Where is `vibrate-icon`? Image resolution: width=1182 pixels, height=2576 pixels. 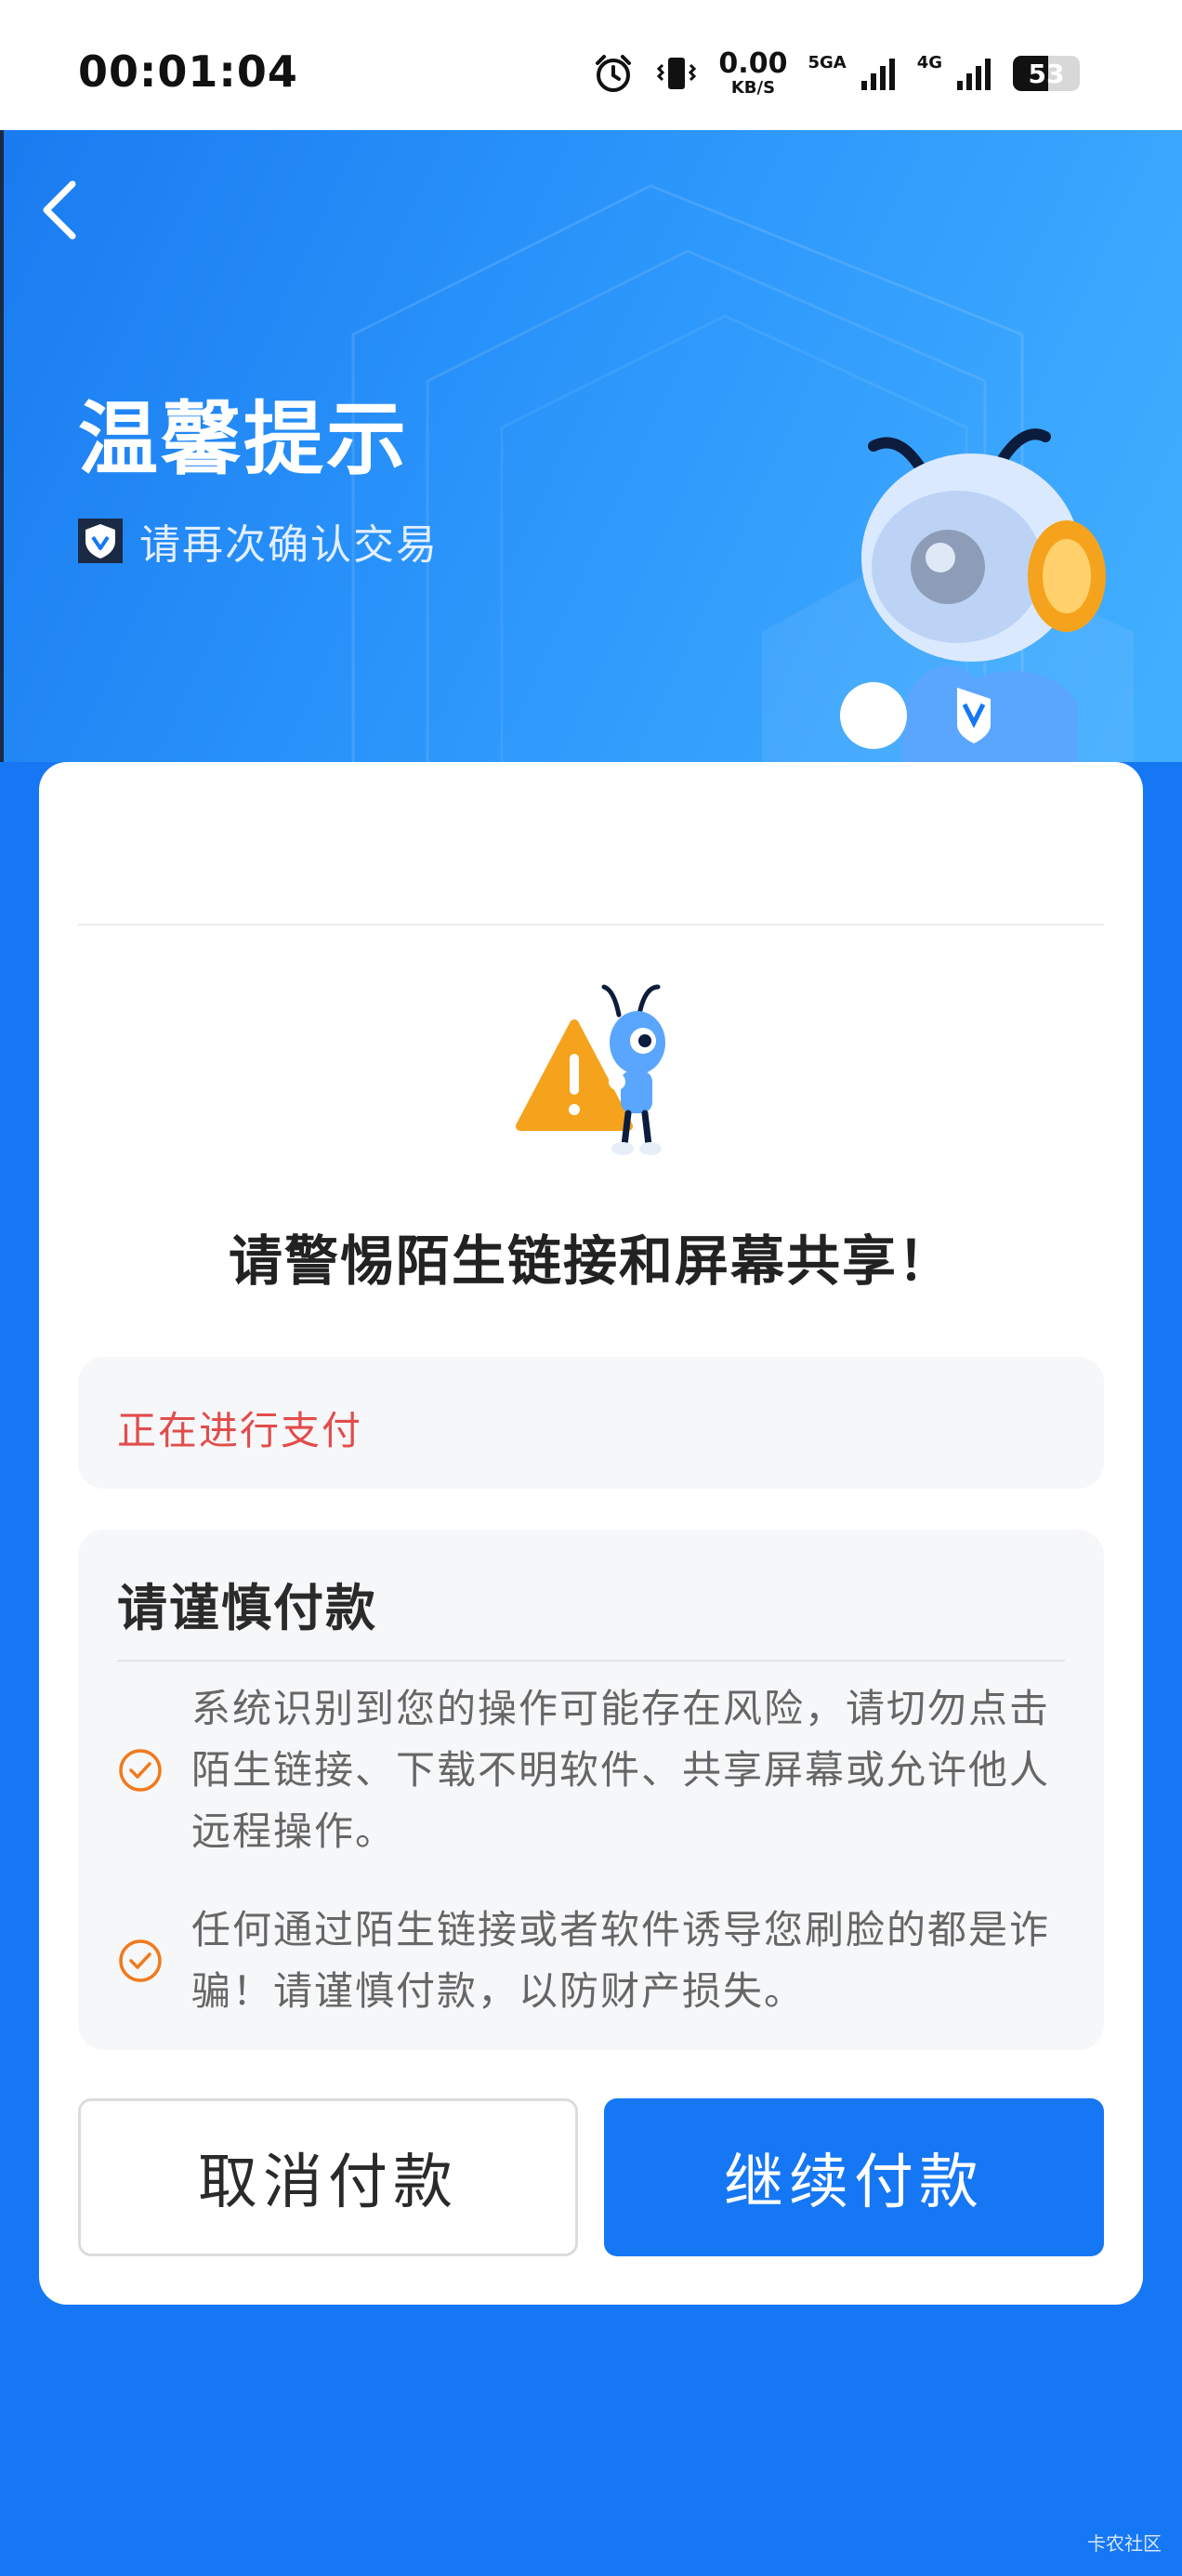 vibrate-icon is located at coordinates (677, 73).